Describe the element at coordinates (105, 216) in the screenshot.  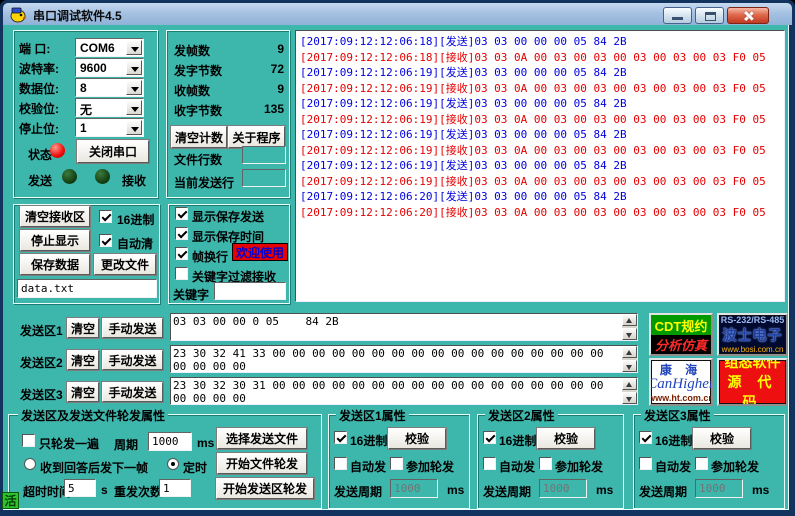
I see `hex-display-checkbox` at that location.